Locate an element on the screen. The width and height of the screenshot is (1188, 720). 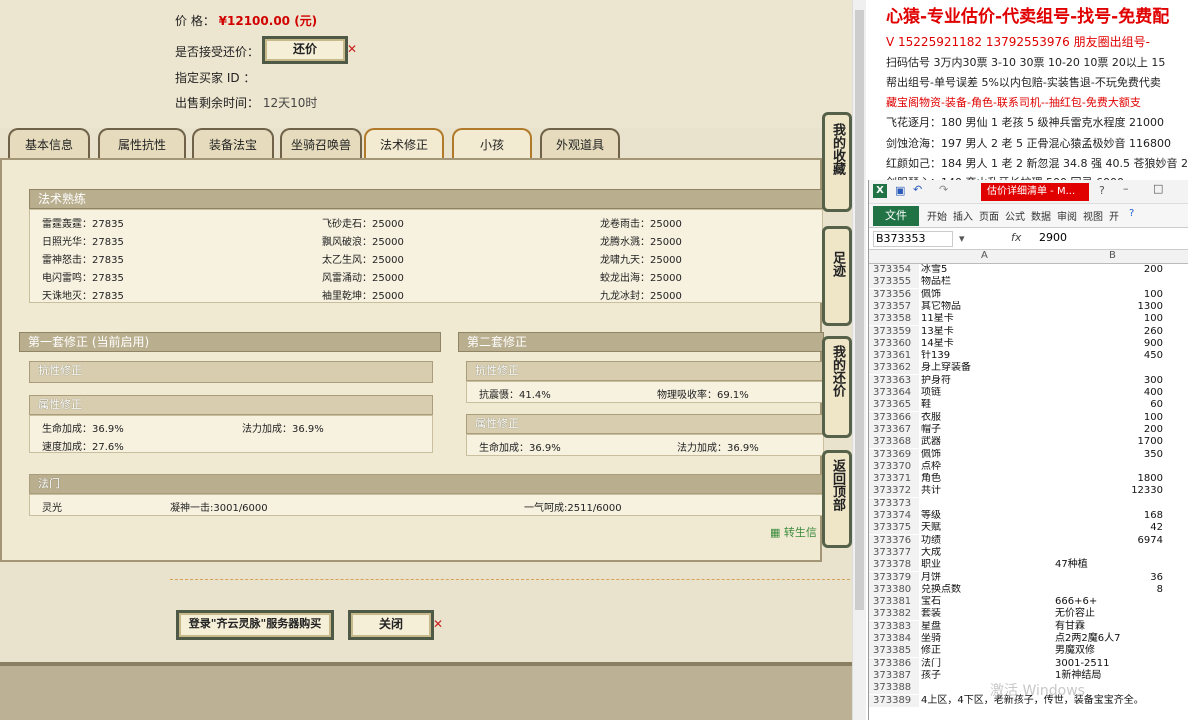
column-b: B is located at coordinates (1112, 255).